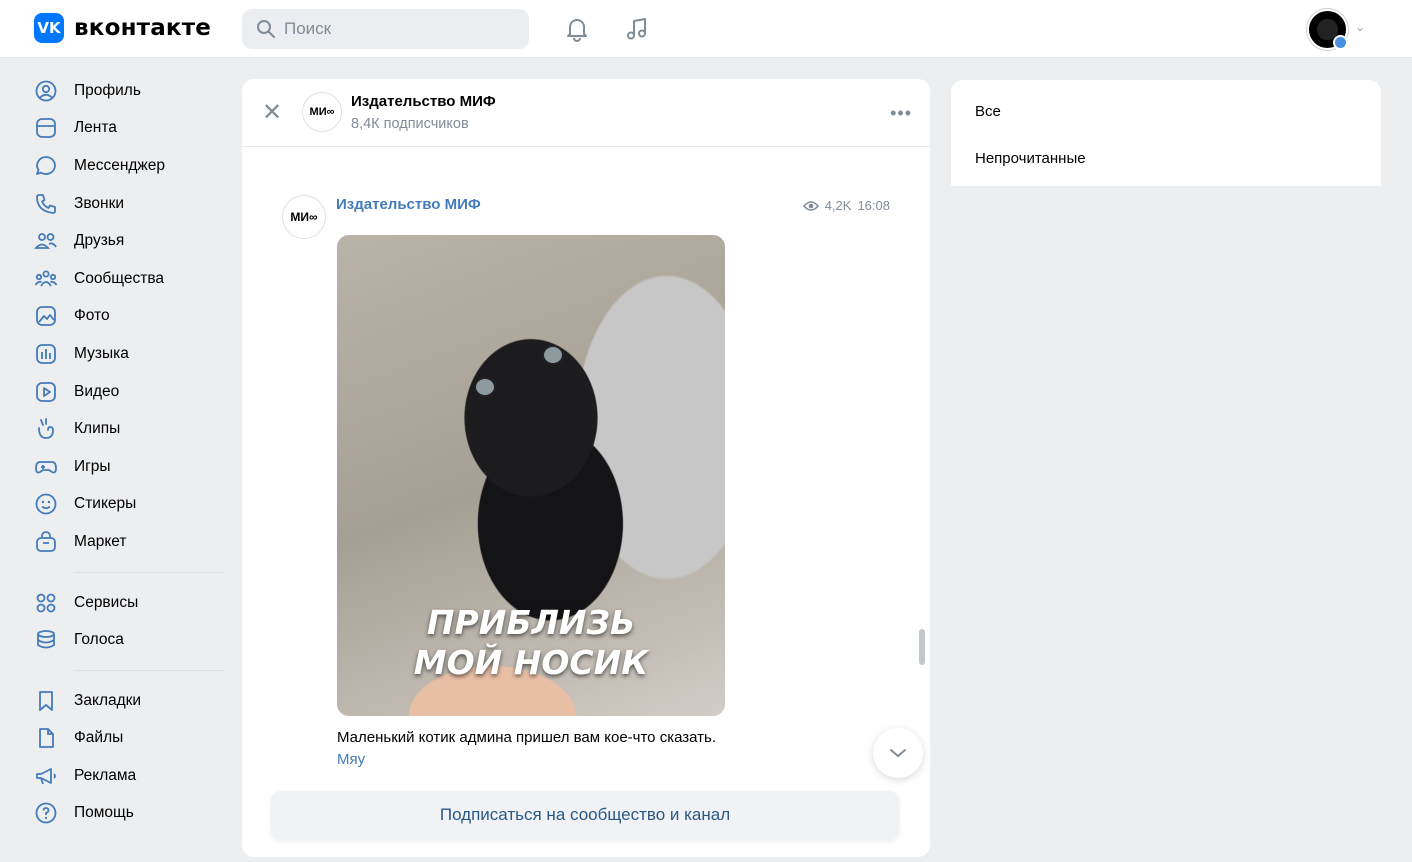 Image resolution: width=1412 pixels, height=862 pixels. Describe the element at coordinates (99, 241) in the screenshot. I see `sidebar-item-label: Друзья` at that location.